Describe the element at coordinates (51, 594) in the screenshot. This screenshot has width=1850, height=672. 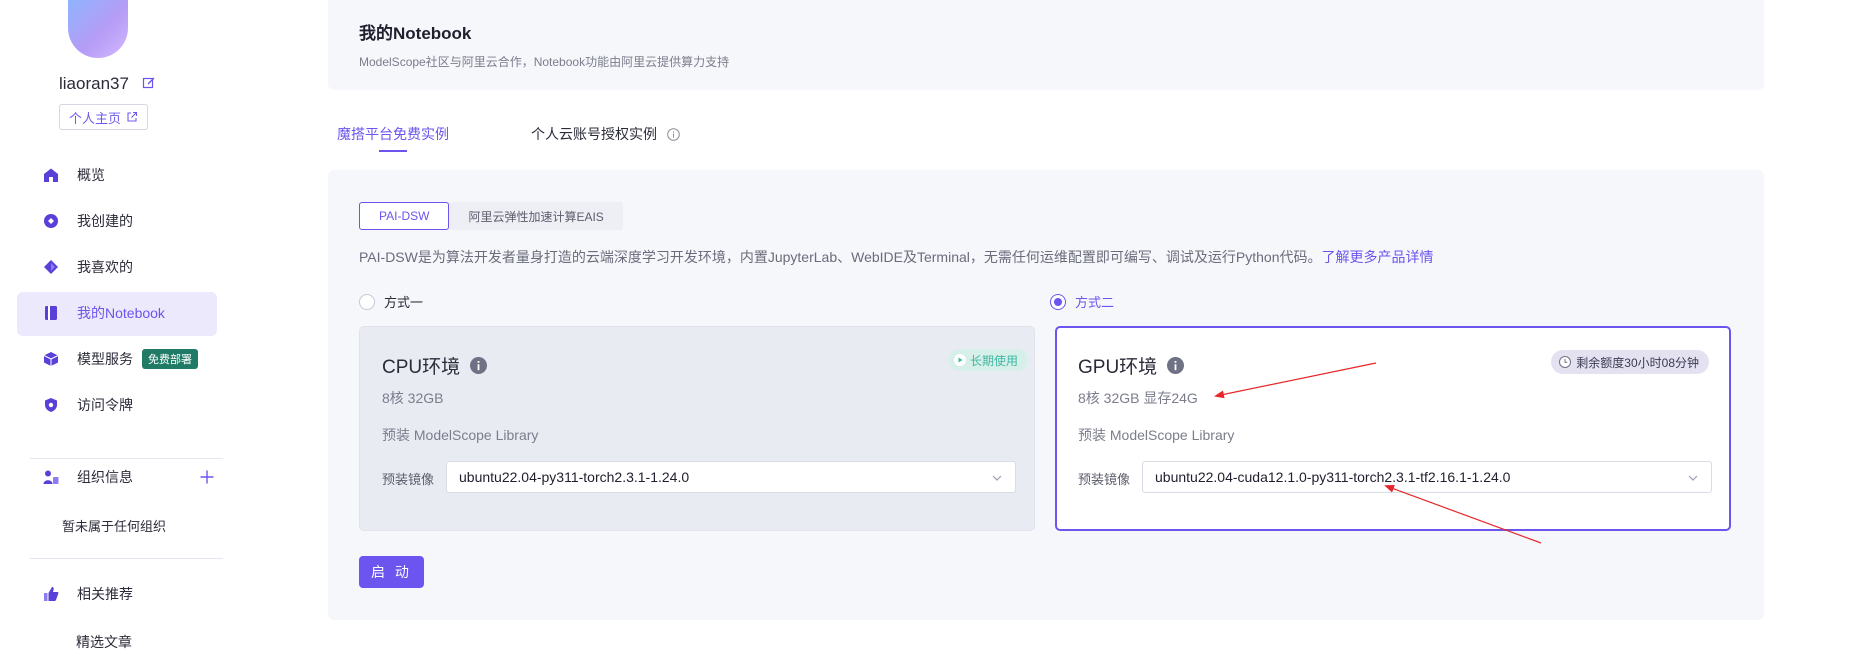
I see `thumbs-up-icon` at that location.